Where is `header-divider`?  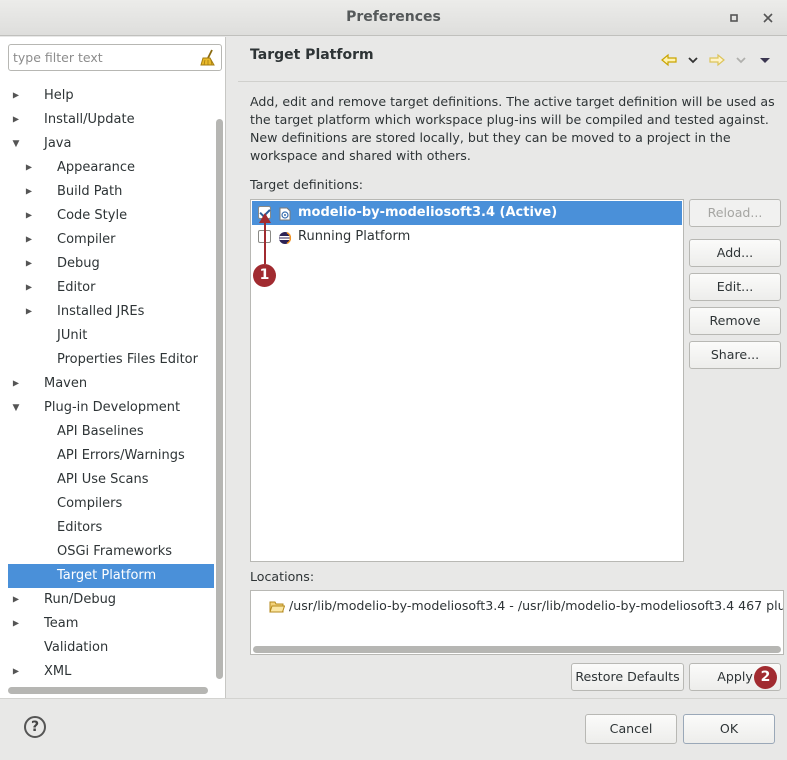 header-divider is located at coordinates (512, 81).